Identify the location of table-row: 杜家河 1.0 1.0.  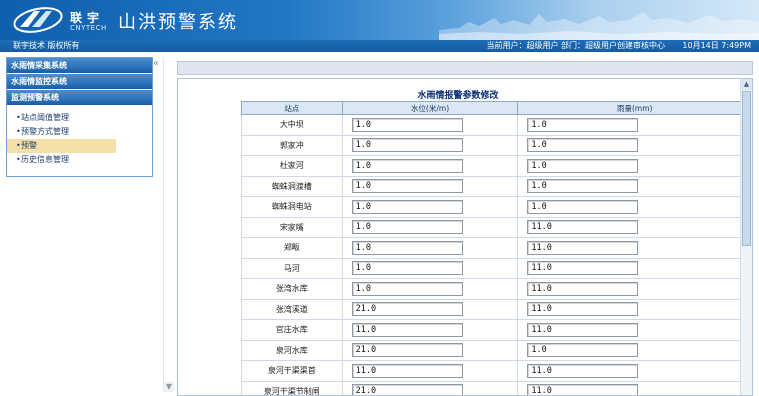
(496, 166).